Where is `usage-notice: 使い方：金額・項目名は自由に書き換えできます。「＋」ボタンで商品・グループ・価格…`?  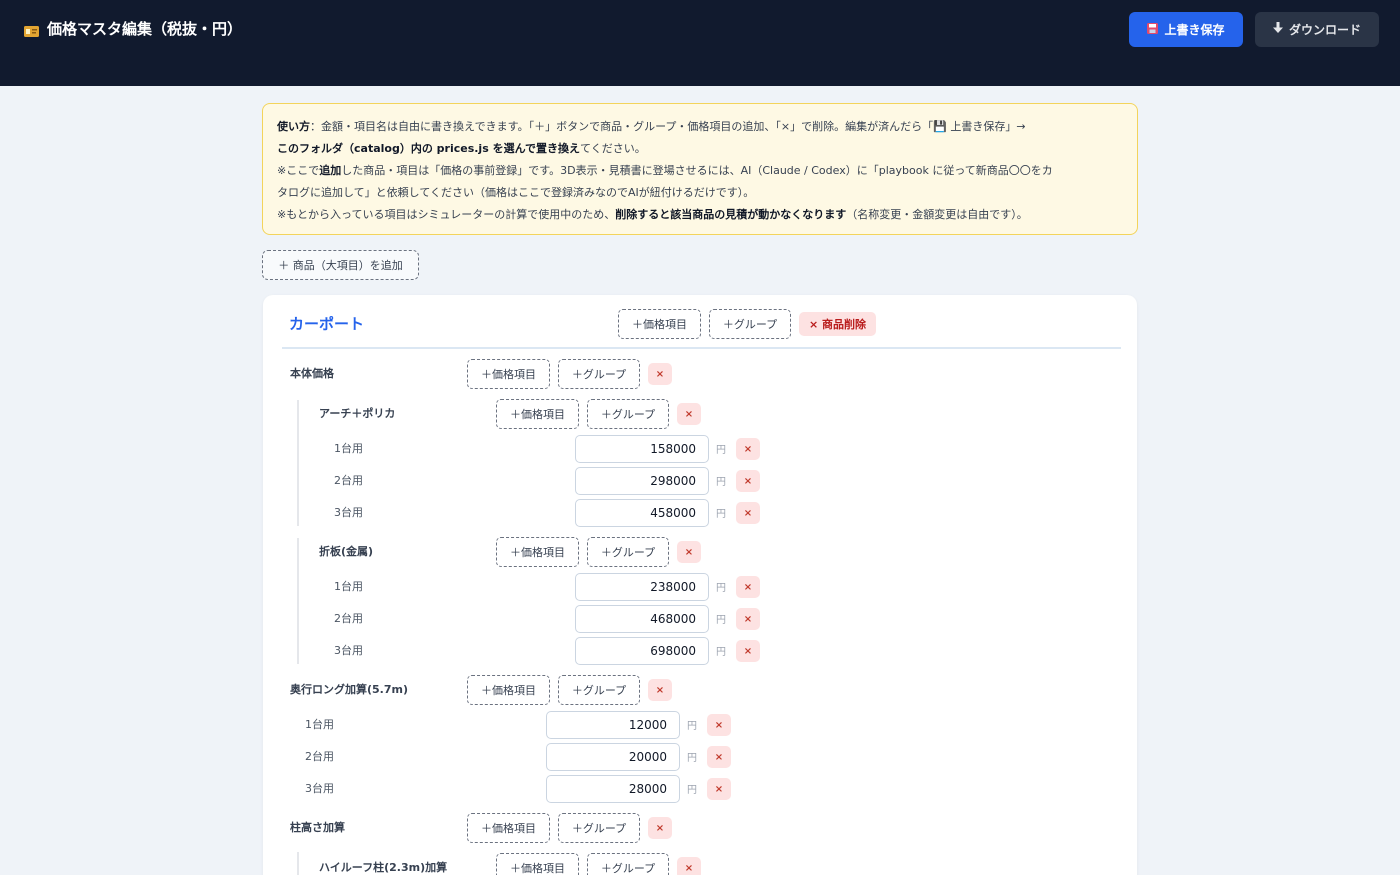 usage-notice: 使い方：金額・項目名は自由に書き換えできます。「＋」ボタンで商品・グループ・価格… is located at coordinates (700, 169).